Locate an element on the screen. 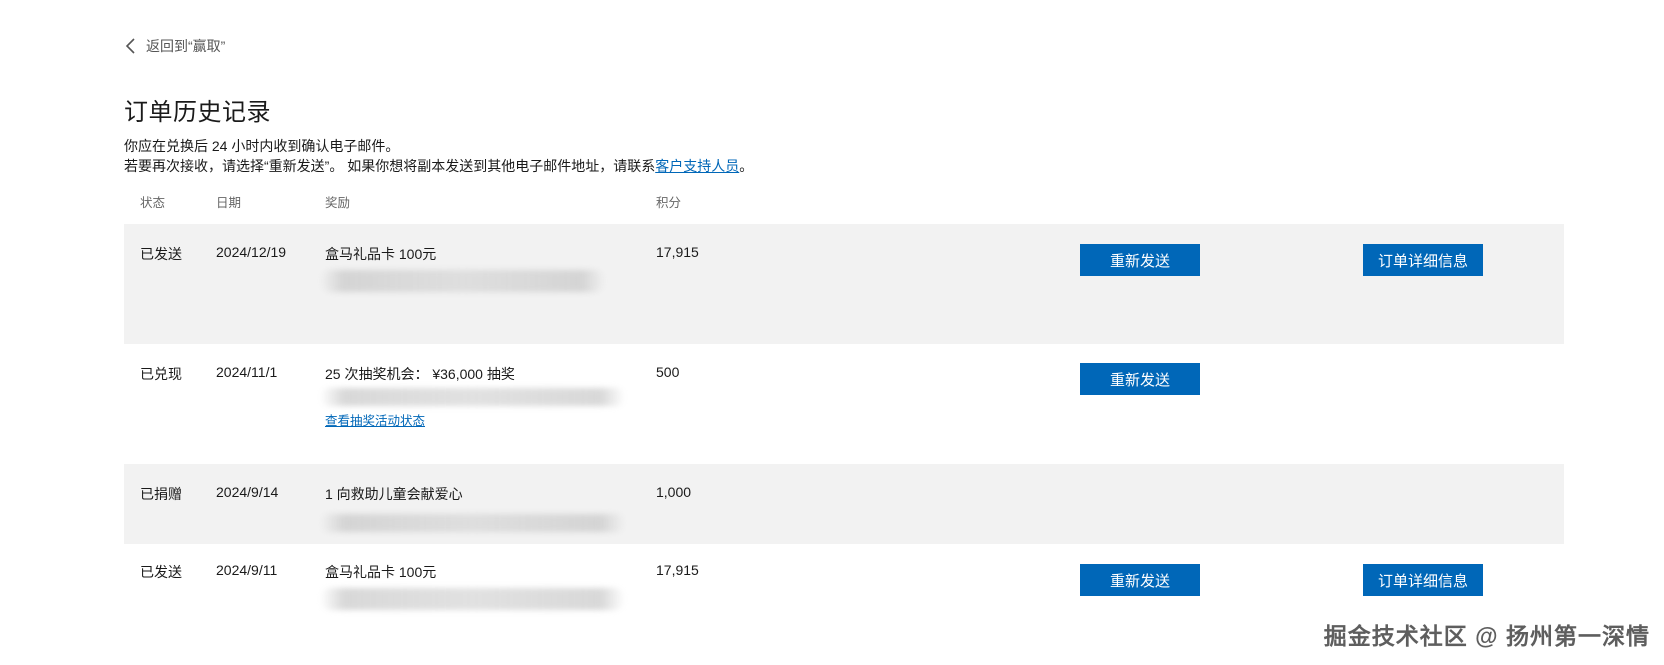 The width and height of the screenshot is (1664, 665). view-sweepstakes-status-link: 查看抽奖活动状态 is located at coordinates (375, 419).